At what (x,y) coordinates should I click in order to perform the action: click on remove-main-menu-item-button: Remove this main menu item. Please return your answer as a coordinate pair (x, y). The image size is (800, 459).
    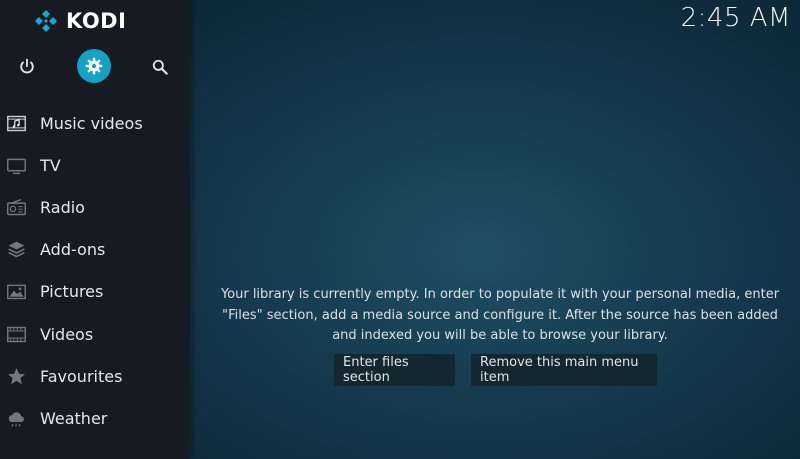
    Looking at the image, I should click on (564, 370).